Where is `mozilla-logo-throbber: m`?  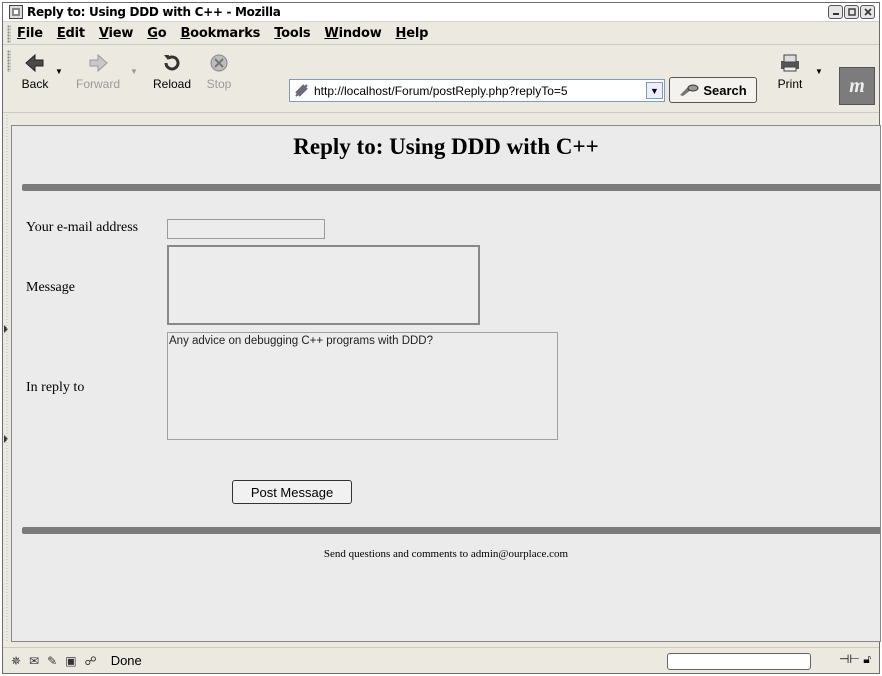
mozilla-logo-throbber: m is located at coordinates (857, 86).